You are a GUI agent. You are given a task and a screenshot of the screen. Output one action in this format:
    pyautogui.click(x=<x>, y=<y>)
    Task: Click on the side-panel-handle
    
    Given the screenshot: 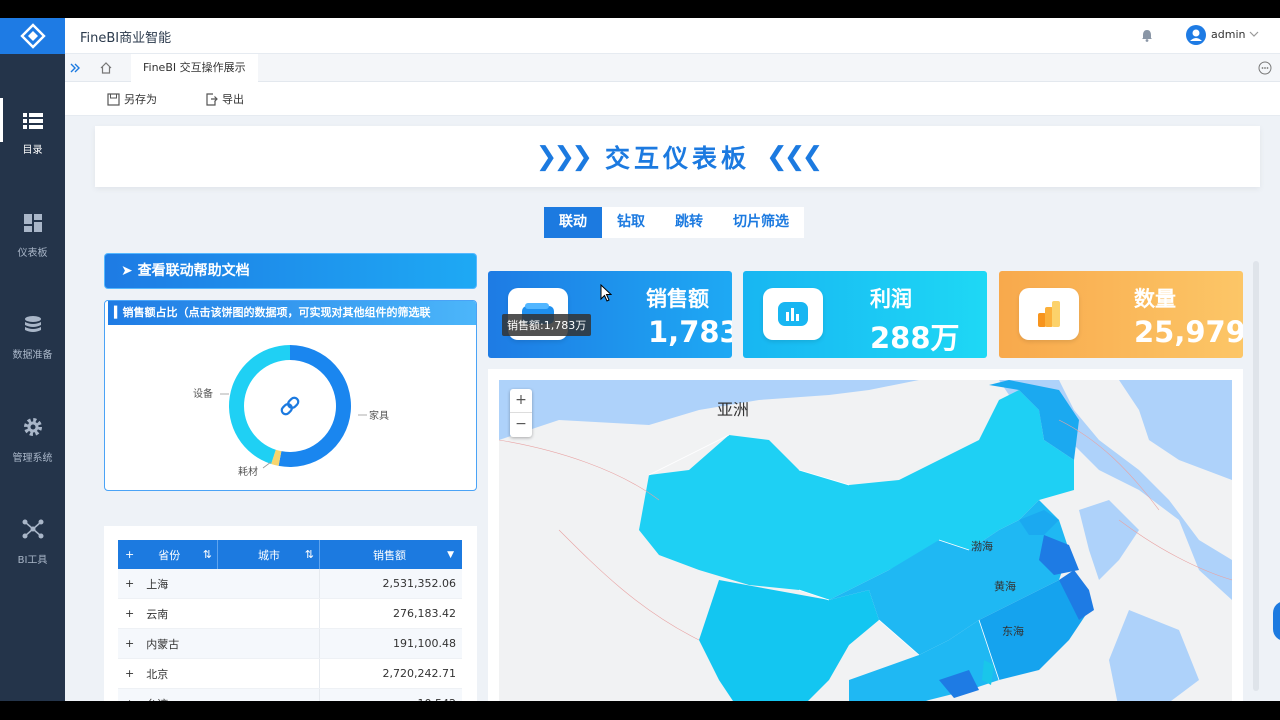 What is the action you would take?
    pyautogui.click(x=1276, y=621)
    